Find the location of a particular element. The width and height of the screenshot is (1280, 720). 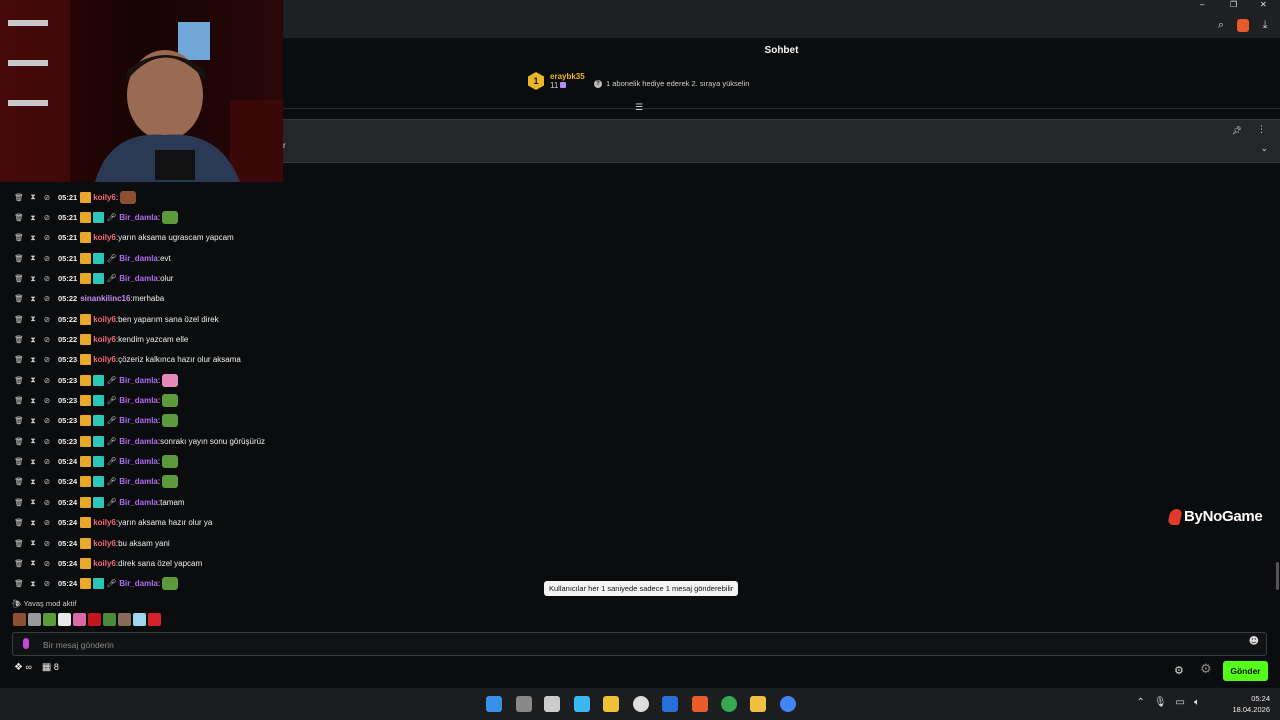

gift-widget: ▦ 8 is located at coordinates (50, 667).